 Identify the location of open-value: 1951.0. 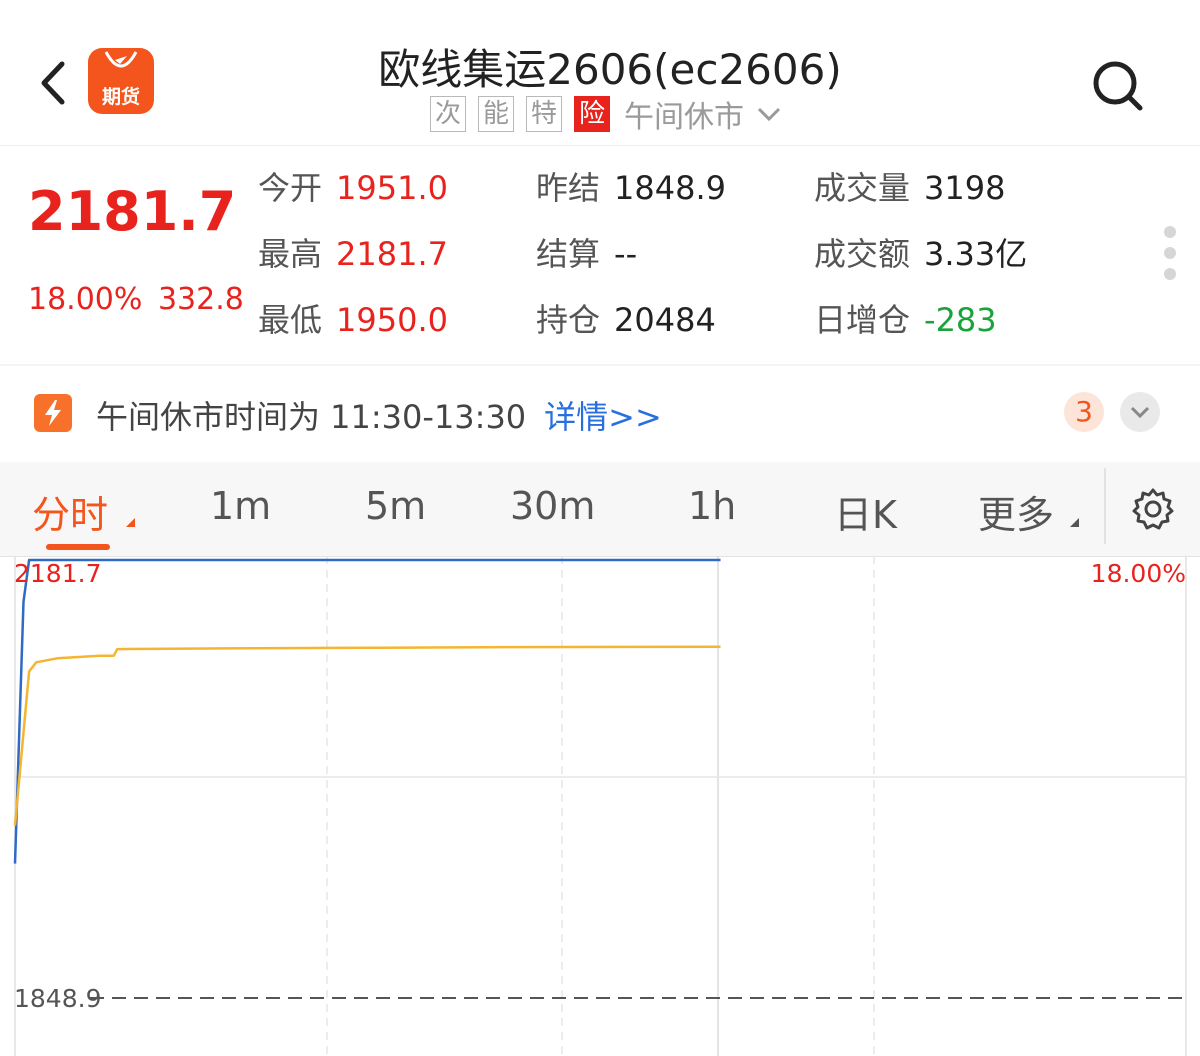
(392, 188).